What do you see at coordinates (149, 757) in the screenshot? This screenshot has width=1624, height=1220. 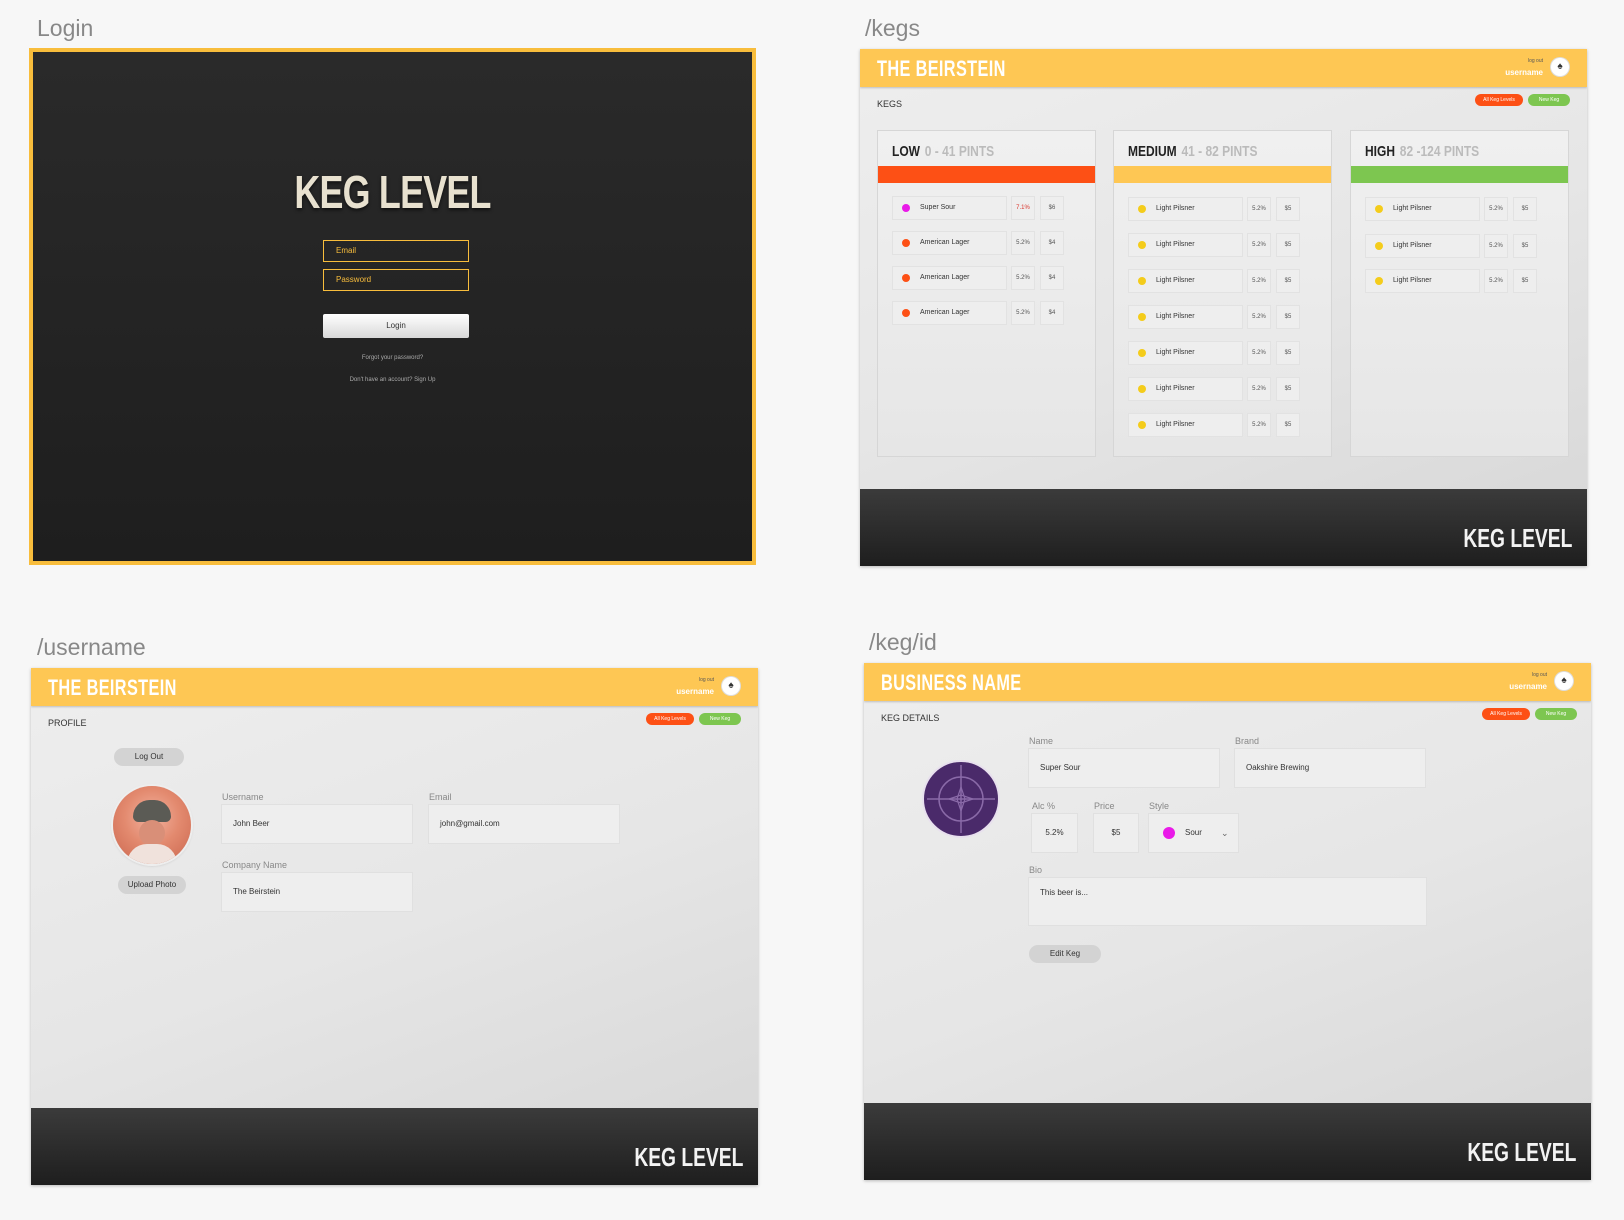 I see `logout-button: Log Out` at bounding box center [149, 757].